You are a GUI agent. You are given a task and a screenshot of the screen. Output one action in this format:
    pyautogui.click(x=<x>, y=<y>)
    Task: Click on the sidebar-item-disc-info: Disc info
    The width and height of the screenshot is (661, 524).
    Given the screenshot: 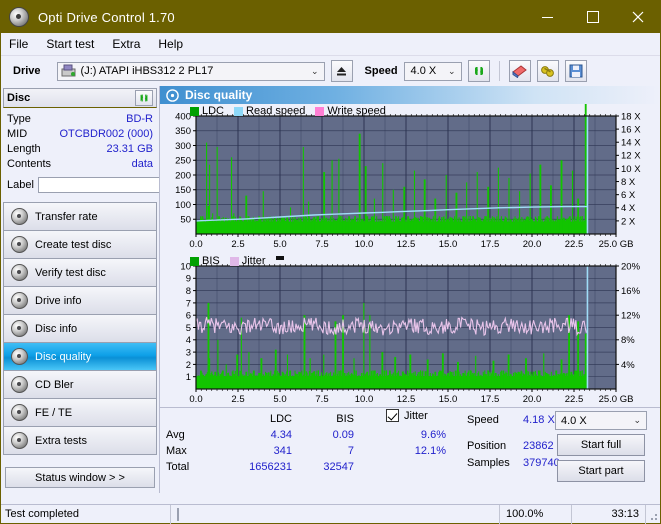 What is the action you would take?
    pyautogui.click(x=80, y=329)
    